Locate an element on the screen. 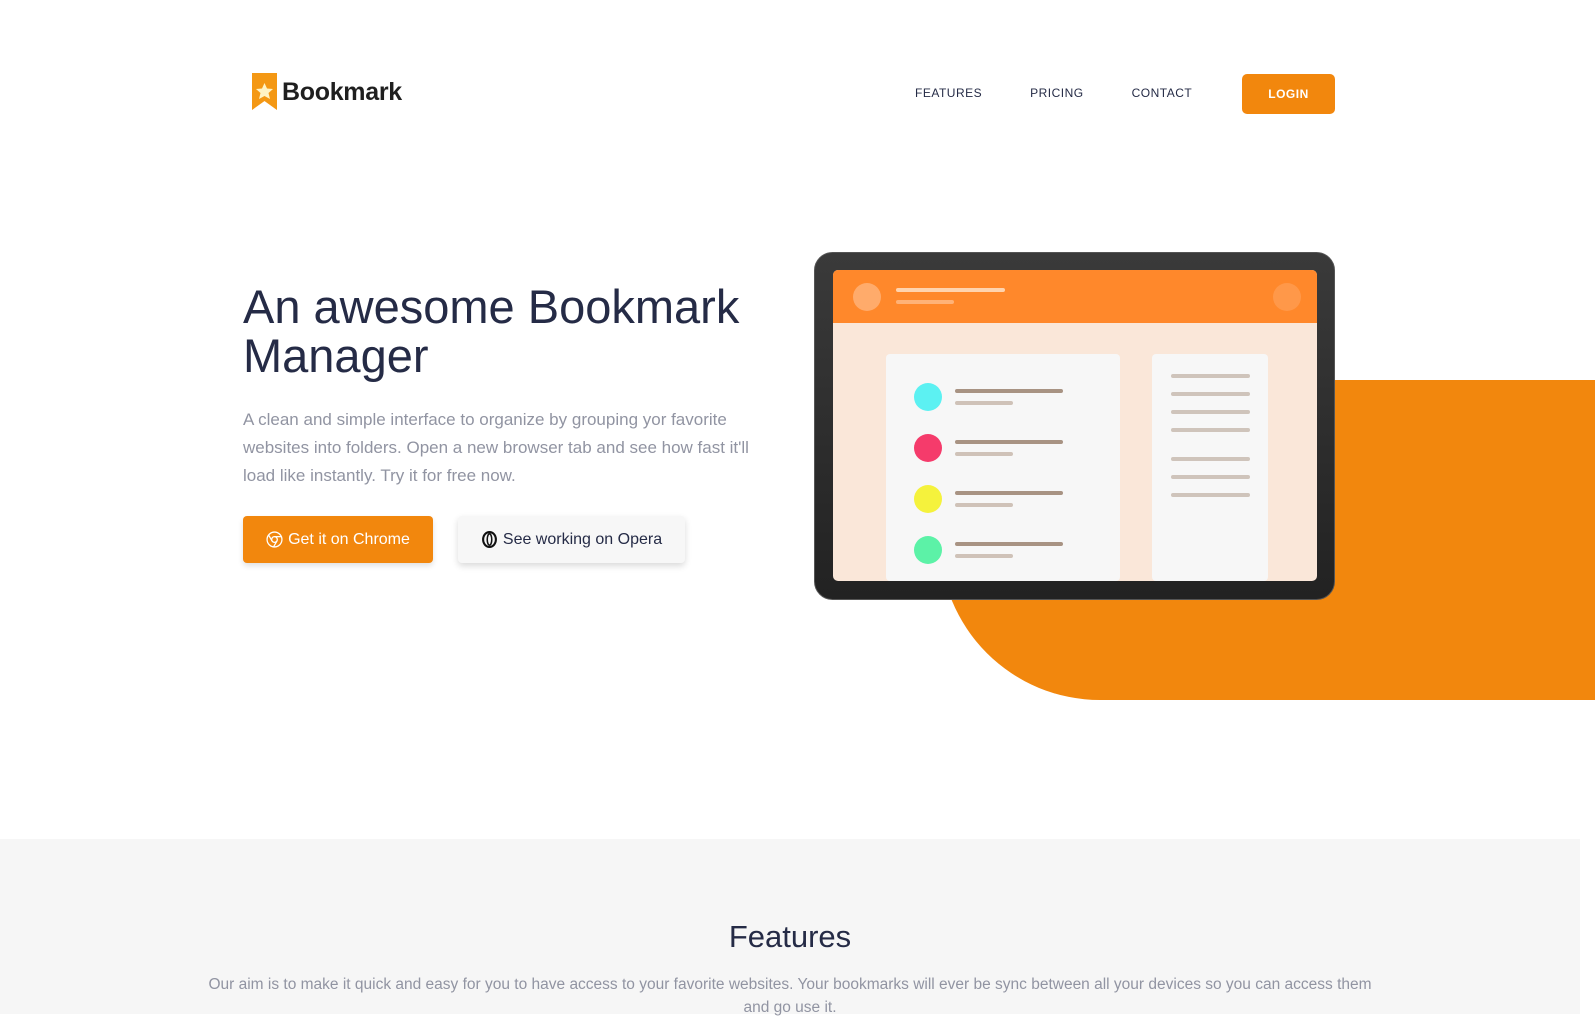 The height and width of the screenshot is (1019, 1595). see-working-on-opera-button: See working on Opera is located at coordinates (571, 539).